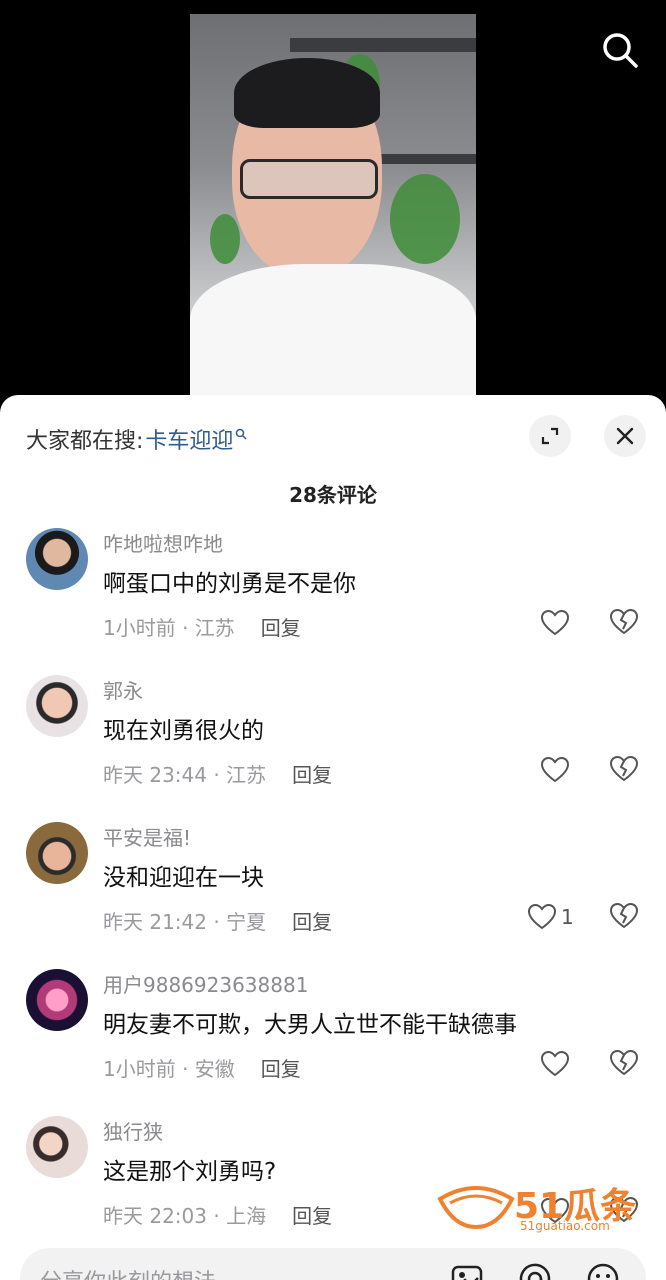 This screenshot has height=1280, width=666. I want to click on trending-search-prefix: 大家都在搜:, so click(85, 441).